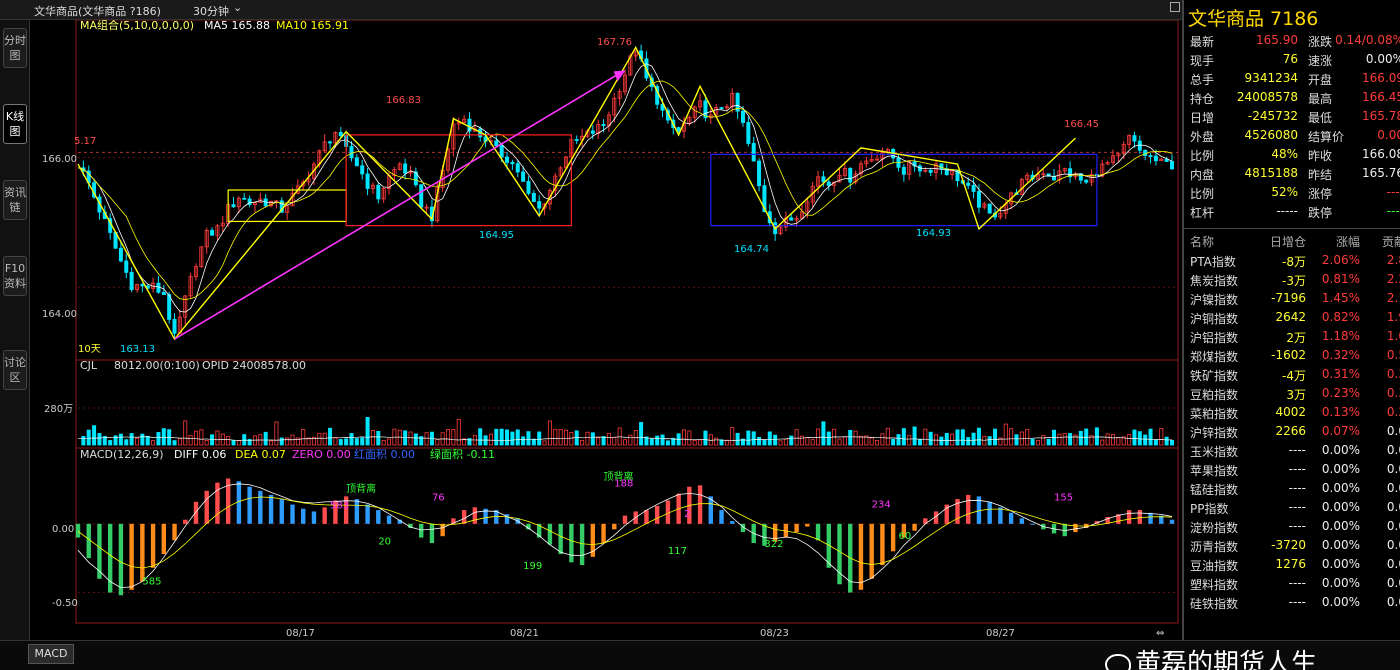 This screenshot has width=1400, height=670. What do you see at coordinates (15, 200) in the screenshot?
I see `tab-news-chain: 资讯链` at bounding box center [15, 200].